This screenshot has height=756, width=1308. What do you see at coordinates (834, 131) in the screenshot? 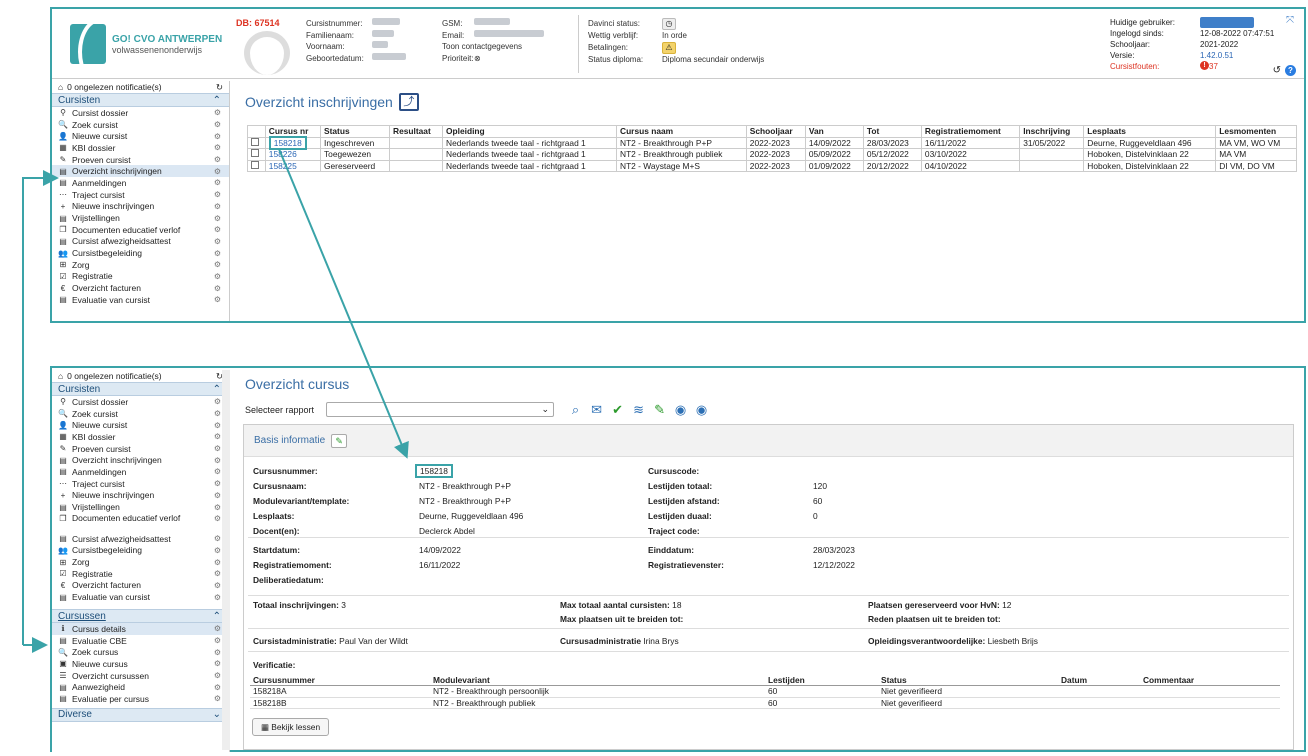
I see `column-header: Van` at bounding box center [834, 131].